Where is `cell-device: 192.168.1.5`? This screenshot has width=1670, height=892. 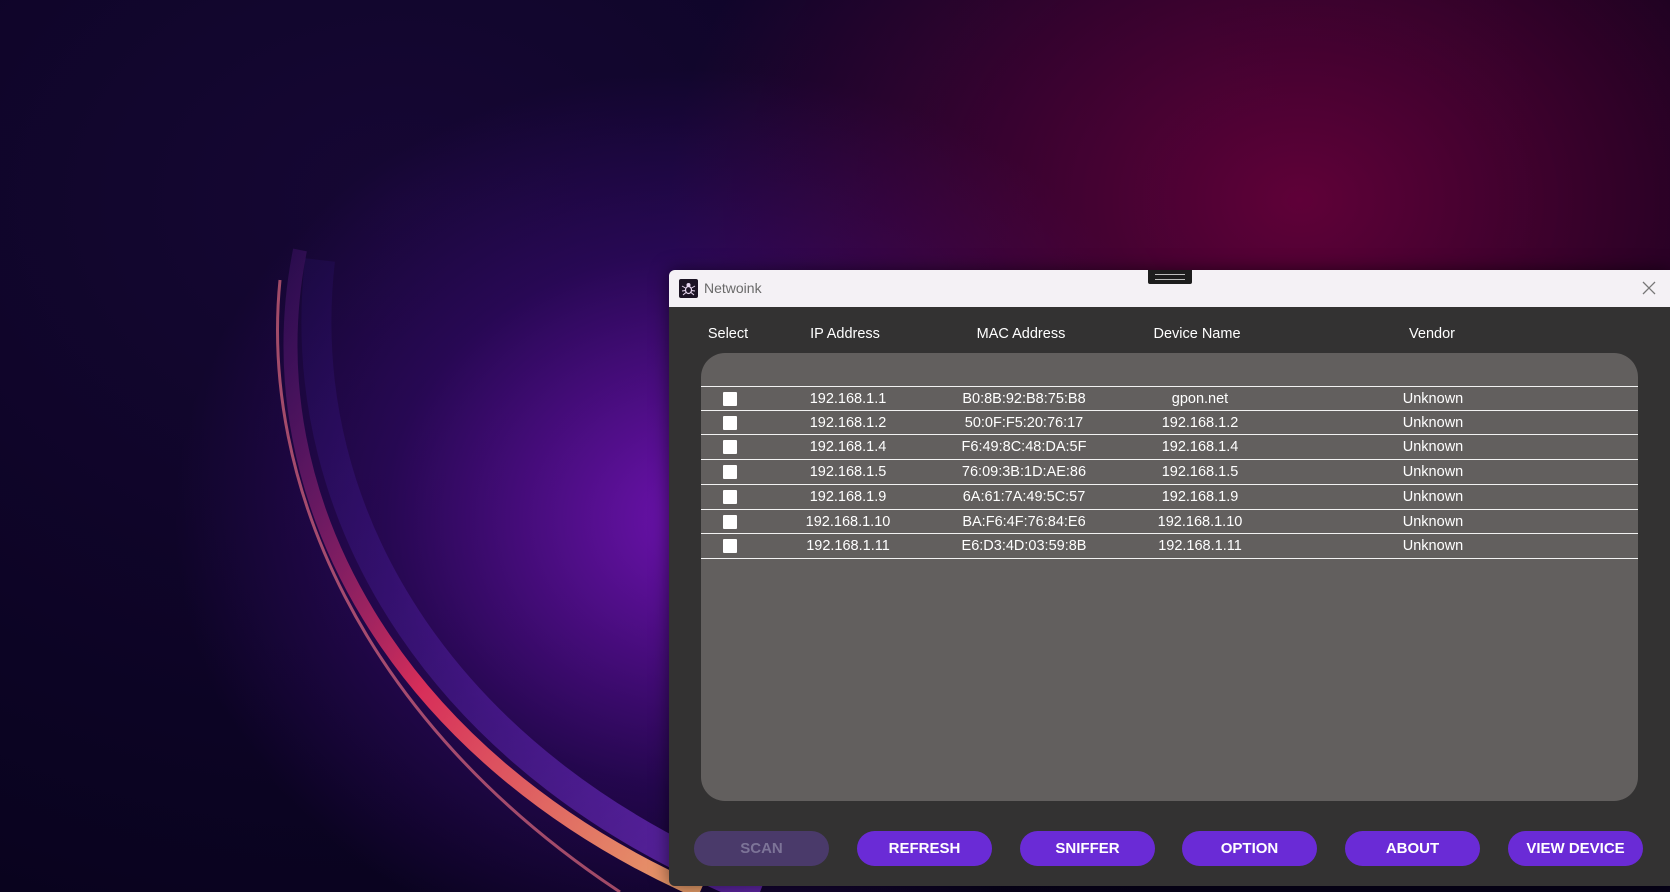 cell-device: 192.168.1.5 is located at coordinates (1200, 472).